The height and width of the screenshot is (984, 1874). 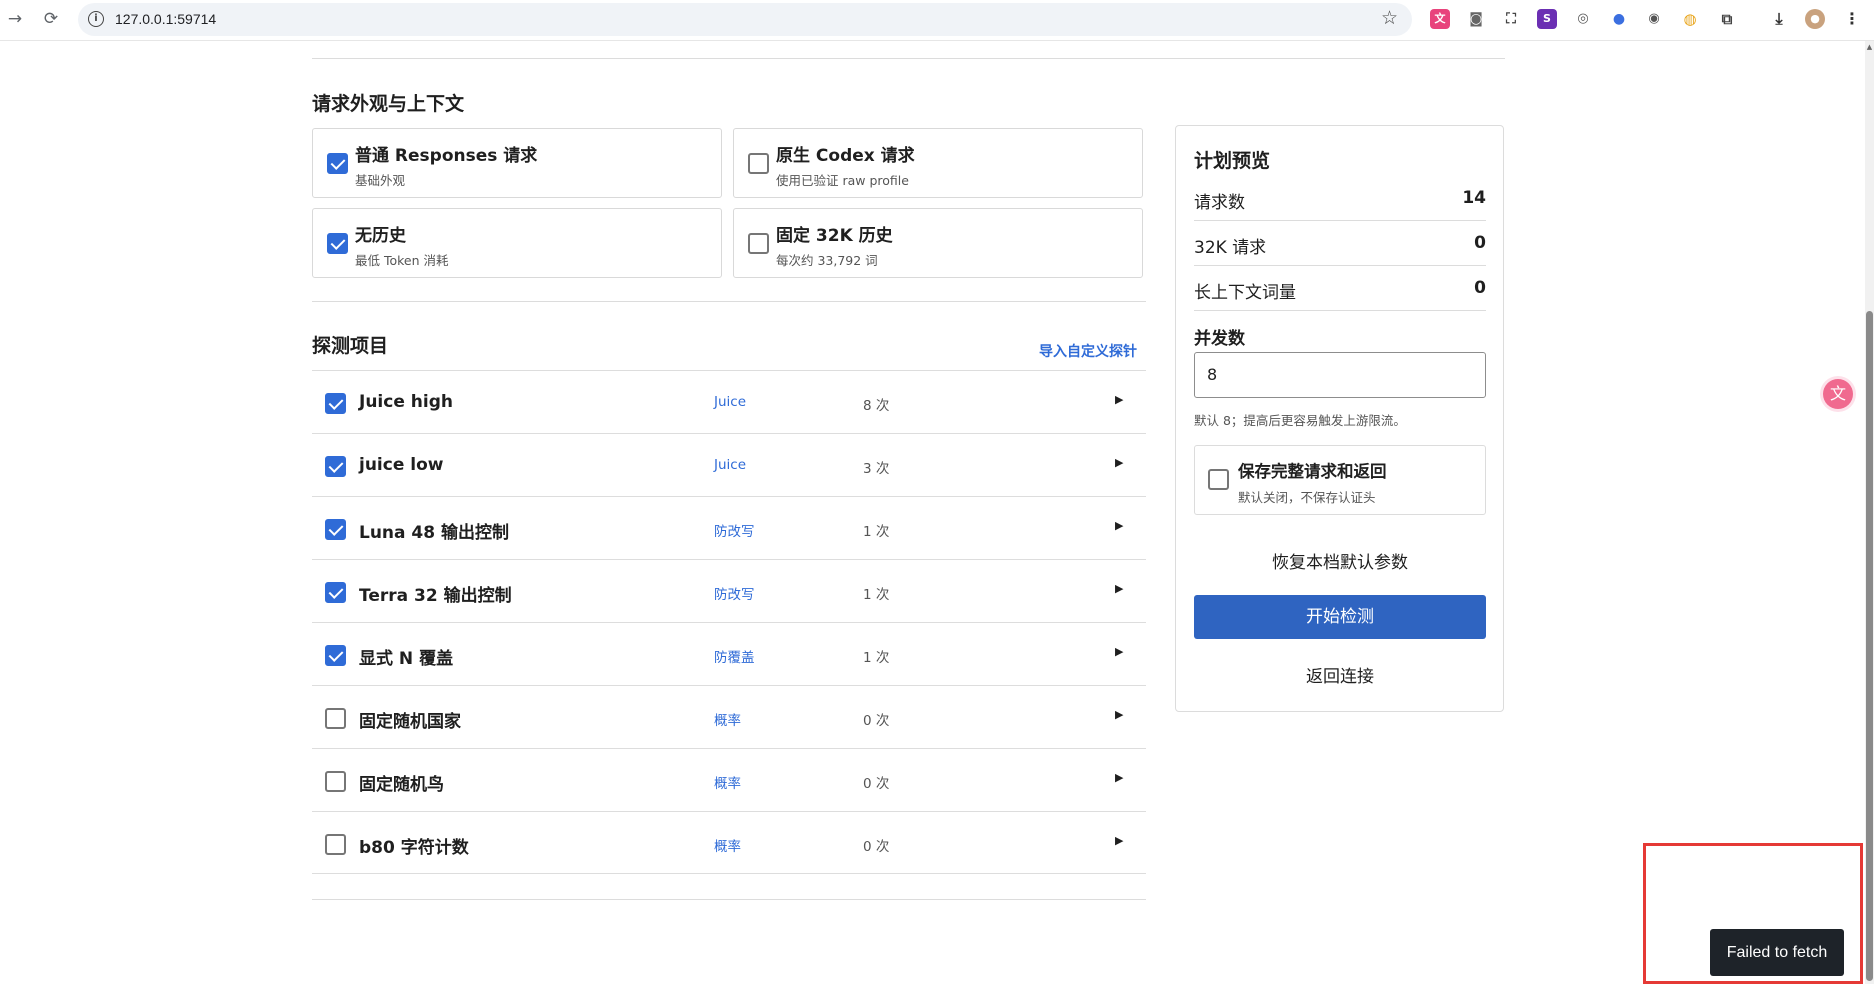 What do you see at coordinates (414, 848) in the screenshot?
I see `probe-name: b80 字符计数` at bounding box center [414, 848].